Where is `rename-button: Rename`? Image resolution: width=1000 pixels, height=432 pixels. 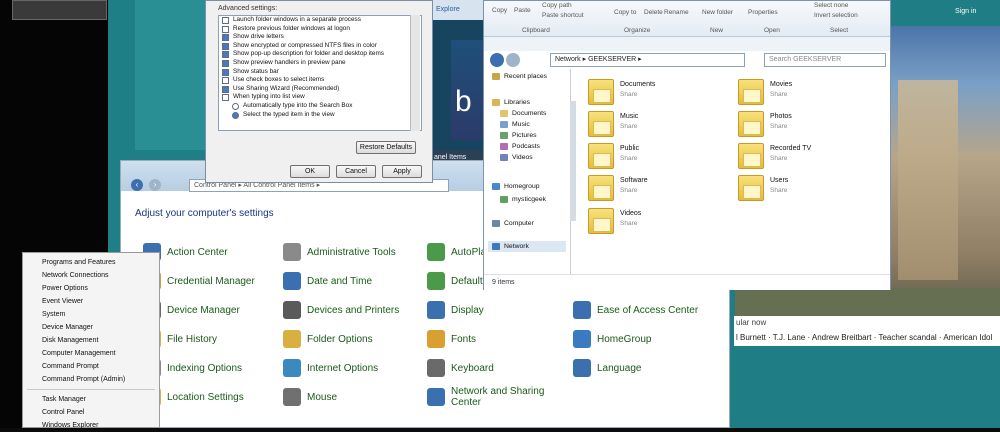 rename-button: Rename is located at coordinates (676, 12).